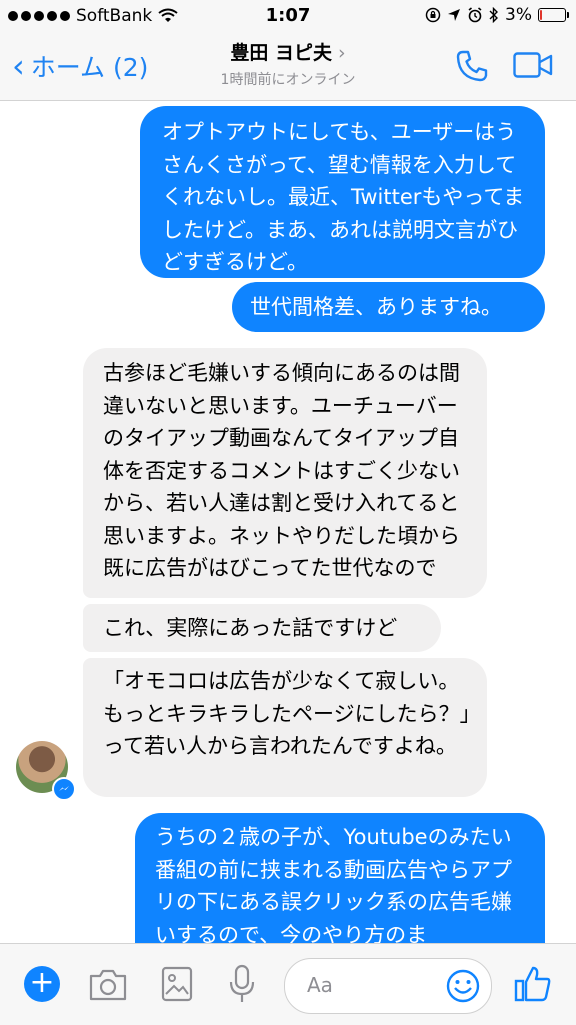 Image resolution: width=576 pixels, height=1025 pixels. What do you see at coordinates (288, 17) in the screenshot?
I see `status-bar: SoftBank 1:07 3%` at bounding box center [288, 17].